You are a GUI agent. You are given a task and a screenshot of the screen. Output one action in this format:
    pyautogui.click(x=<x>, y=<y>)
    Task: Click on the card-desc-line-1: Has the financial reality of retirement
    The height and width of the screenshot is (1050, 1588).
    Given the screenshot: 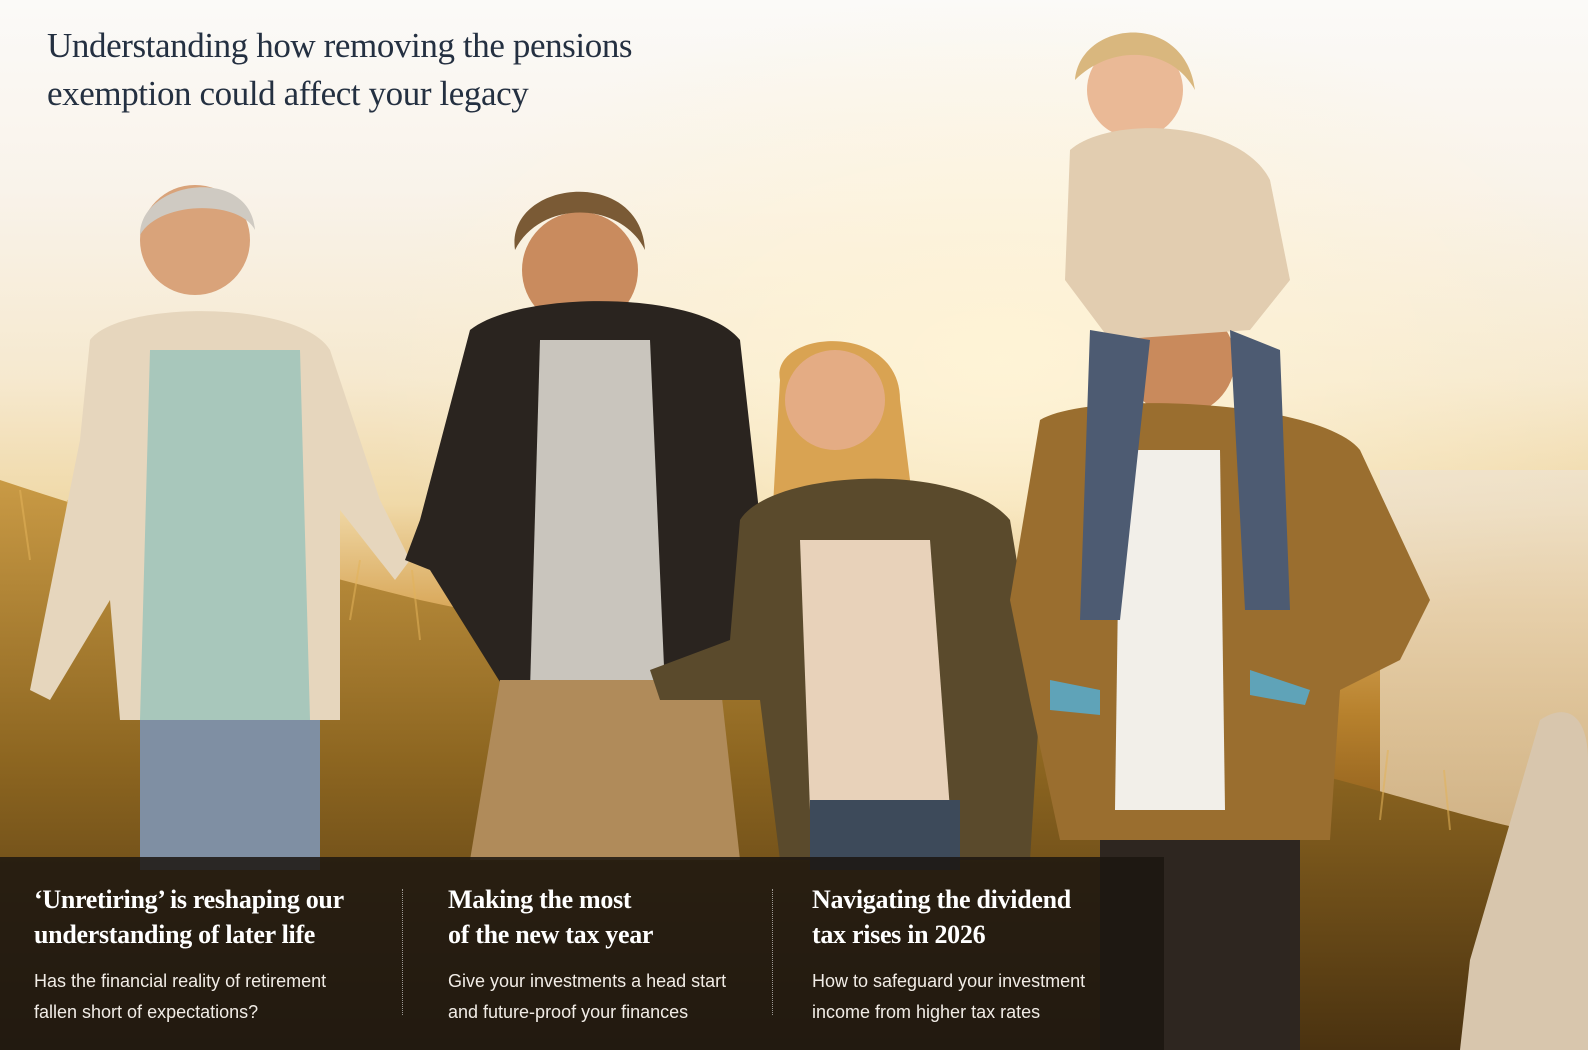 What is the action you would take?
    pyautogui.click(x=180, y=981)
    